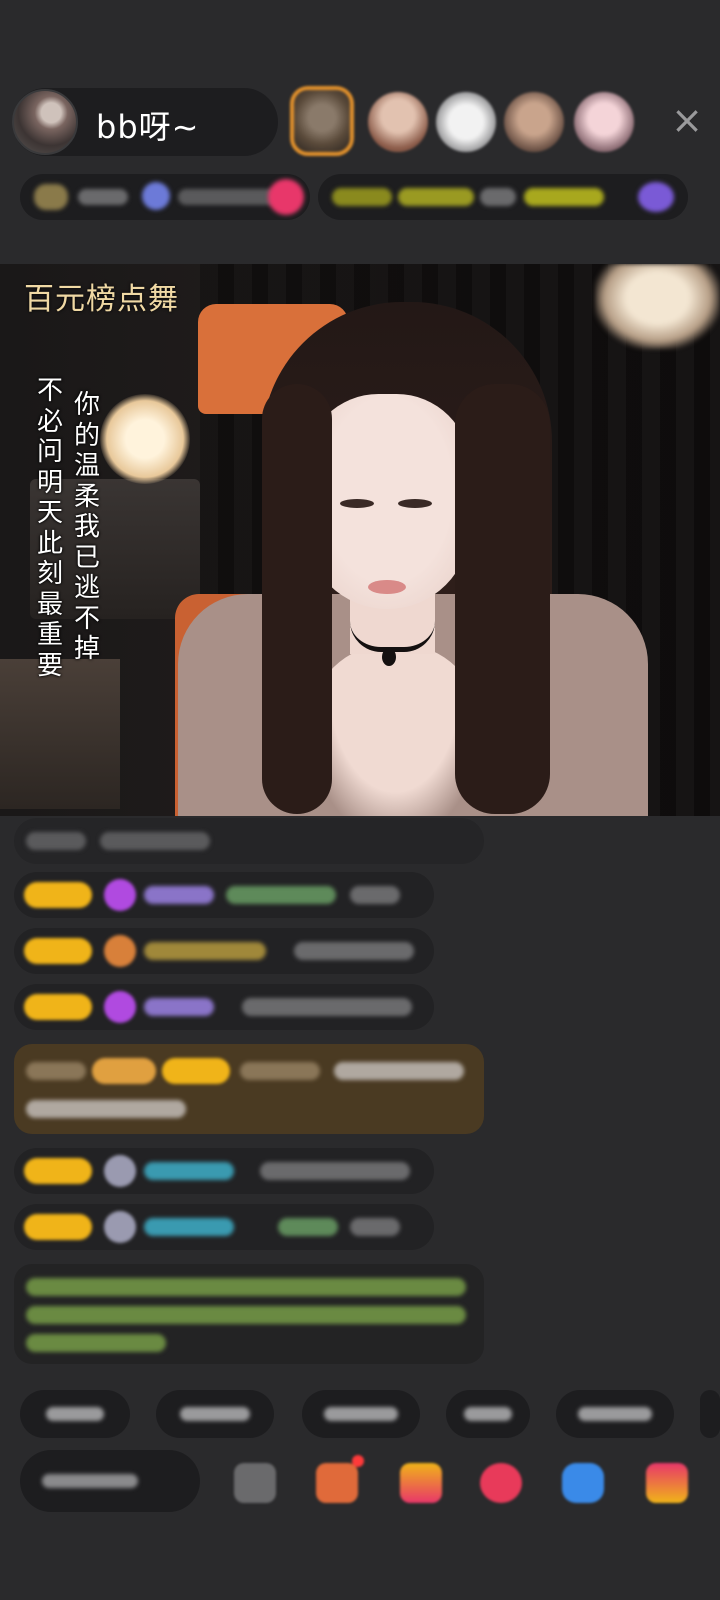  What do you see at coordinates (148, 127) in the screenshot?
I see `host-name: bb呀~` at bounding box center [148, 127].